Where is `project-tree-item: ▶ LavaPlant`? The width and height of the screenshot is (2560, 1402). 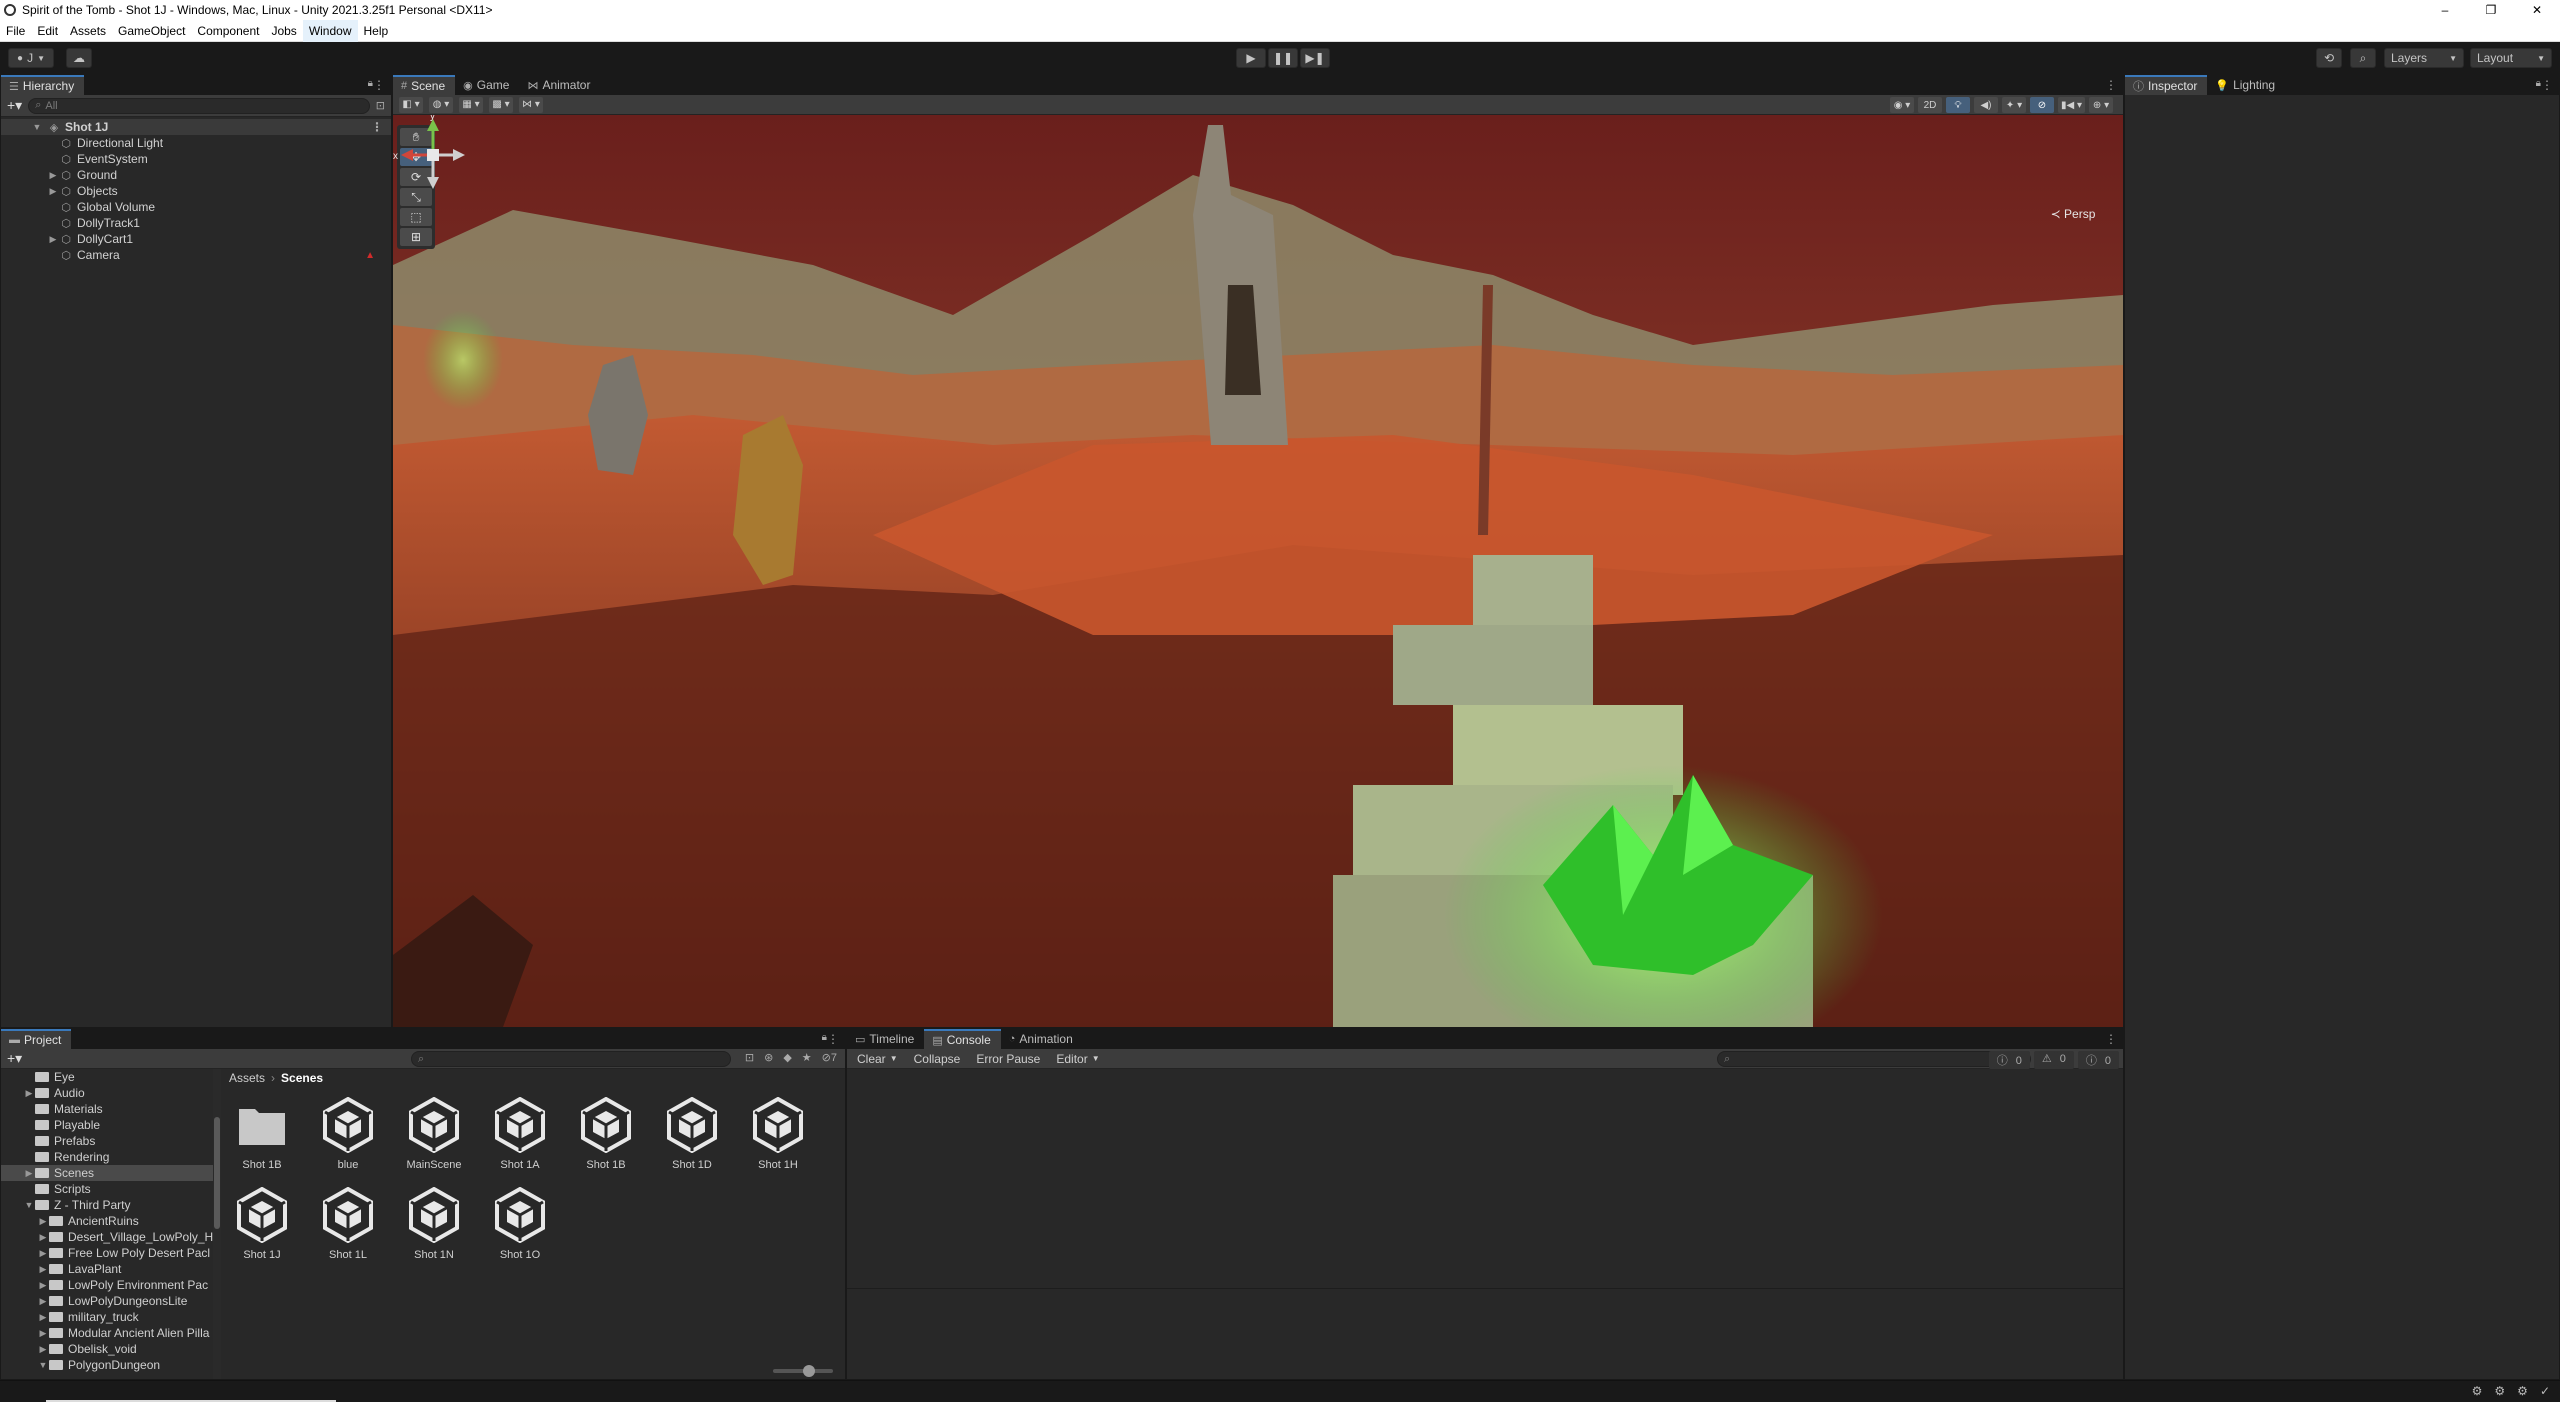
project-tree-item: ▶ LavaPlant is located at coordinates (109, 1269).